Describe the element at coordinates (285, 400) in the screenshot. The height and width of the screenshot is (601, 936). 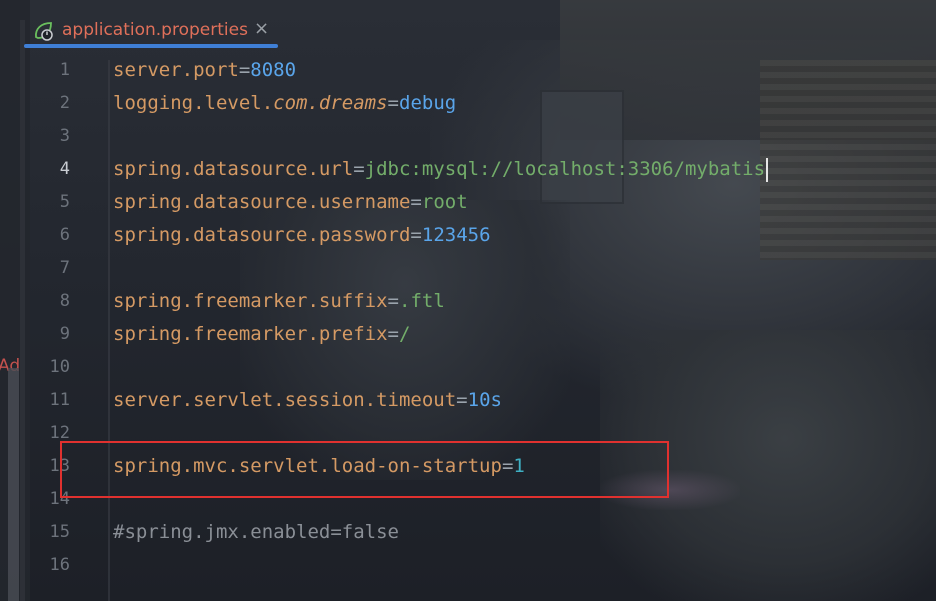
I see `property-key: server.servlet.session.timeout` at that location.